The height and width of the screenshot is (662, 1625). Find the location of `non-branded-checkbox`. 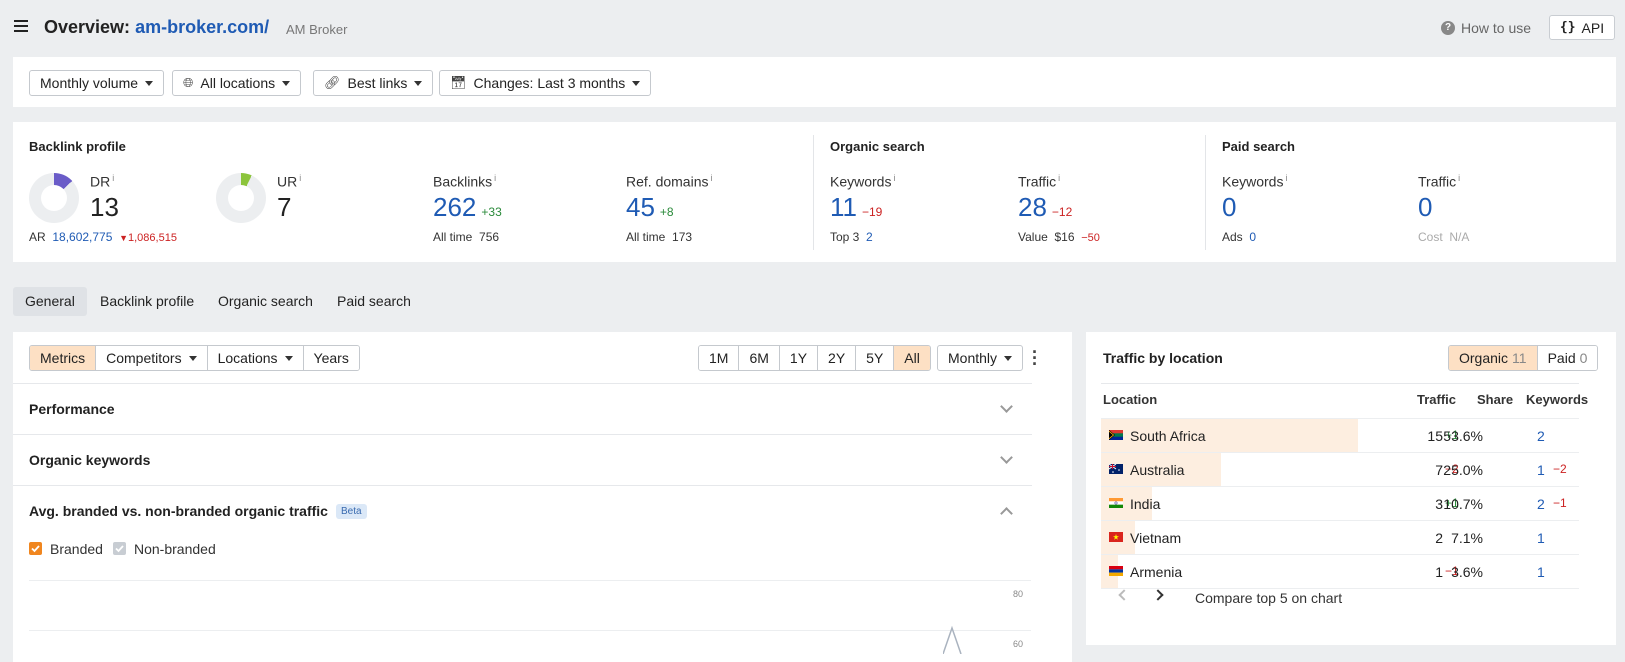

non-branded-checkbox is located at coordinates (119, 548).